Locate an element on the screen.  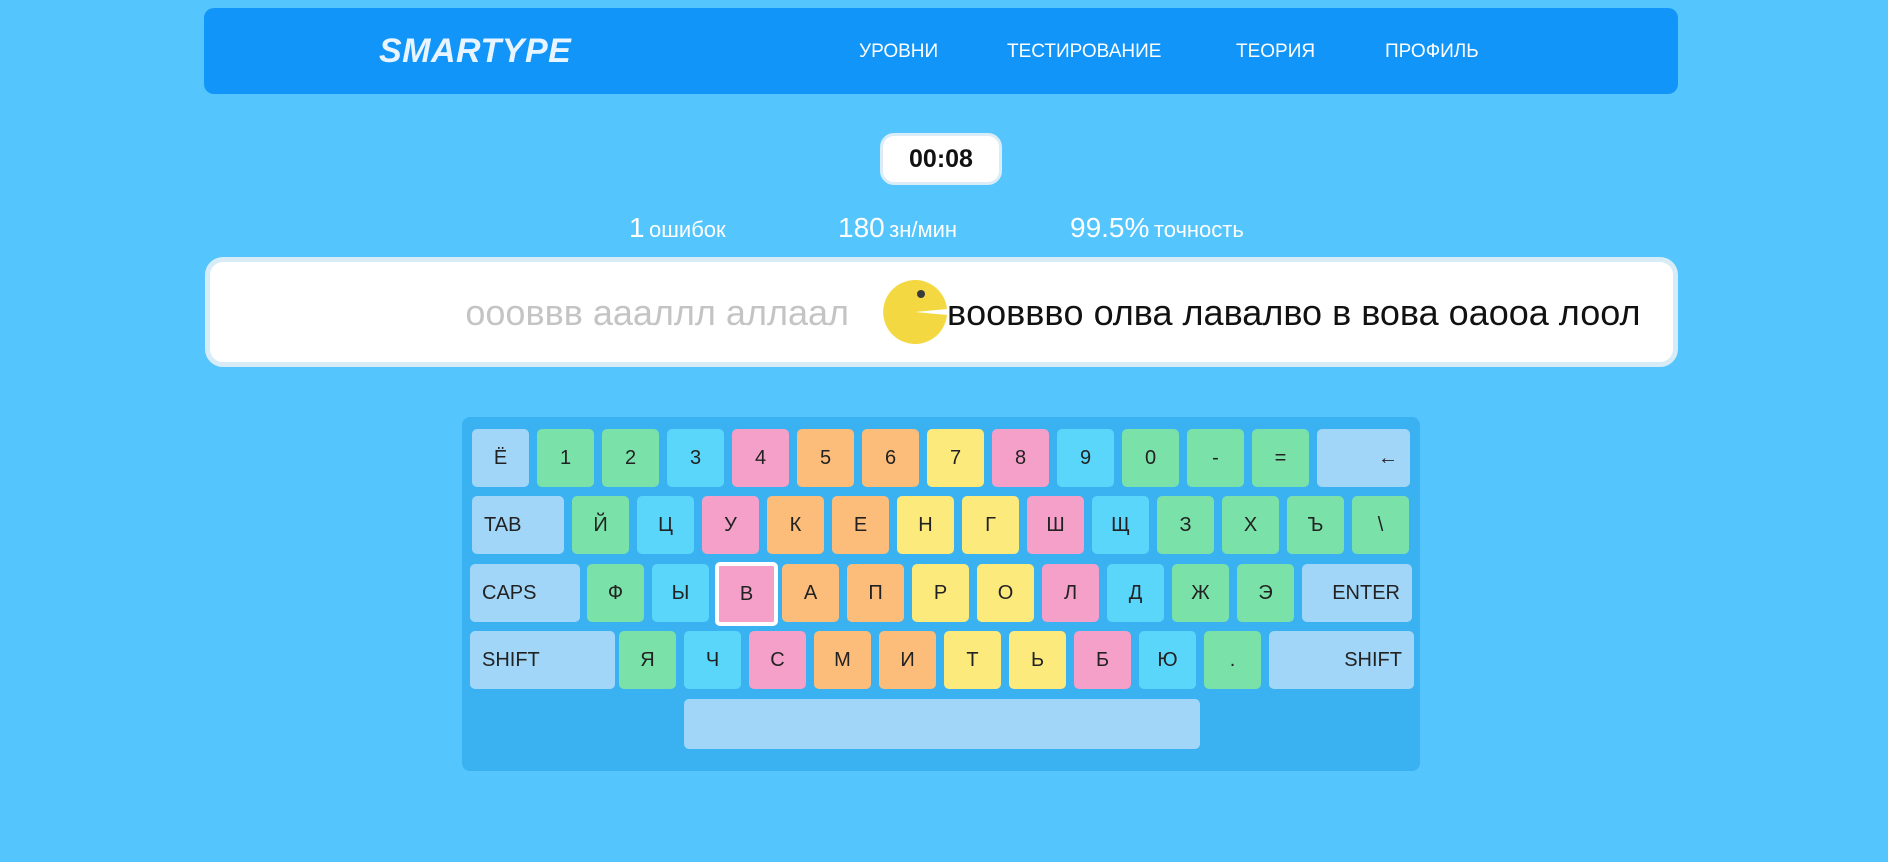
key-о: О is located at coordinates (1005, 593).